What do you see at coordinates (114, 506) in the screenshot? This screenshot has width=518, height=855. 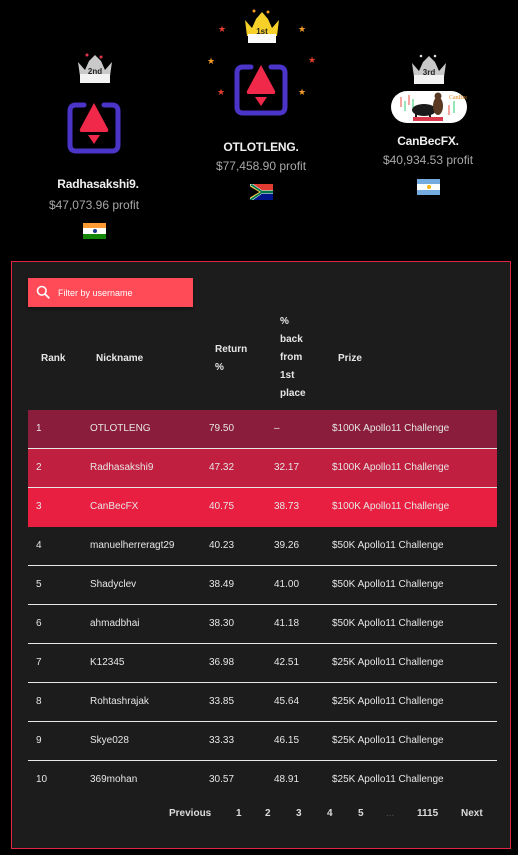 I see `cell-nickname: CanBecFX` at bounding box center [114, 506].